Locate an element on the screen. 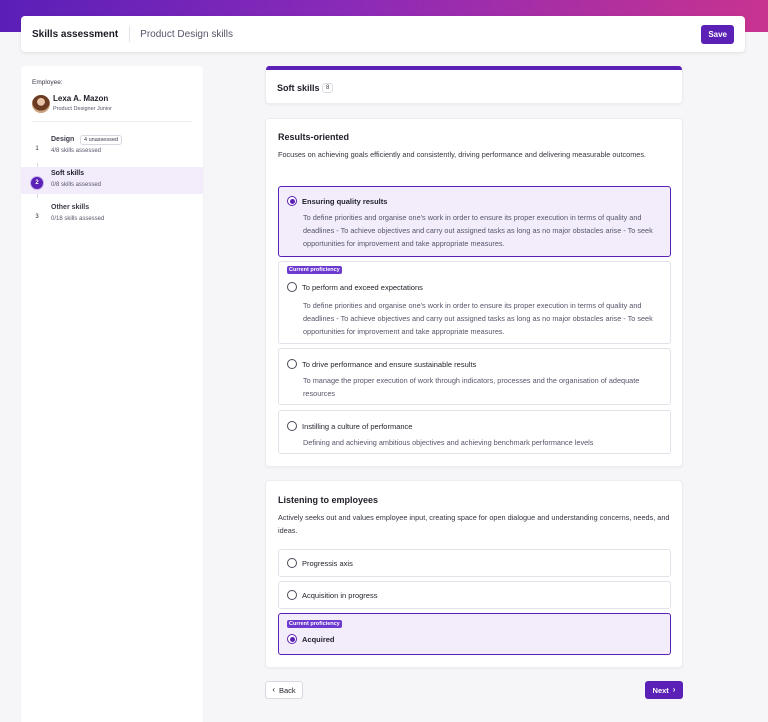 Image resolution: width=768 pixels, height=722 pixels. step-other-skills: 3 Other skills 0/18 skills assessed is located at coordinates (112, 214).